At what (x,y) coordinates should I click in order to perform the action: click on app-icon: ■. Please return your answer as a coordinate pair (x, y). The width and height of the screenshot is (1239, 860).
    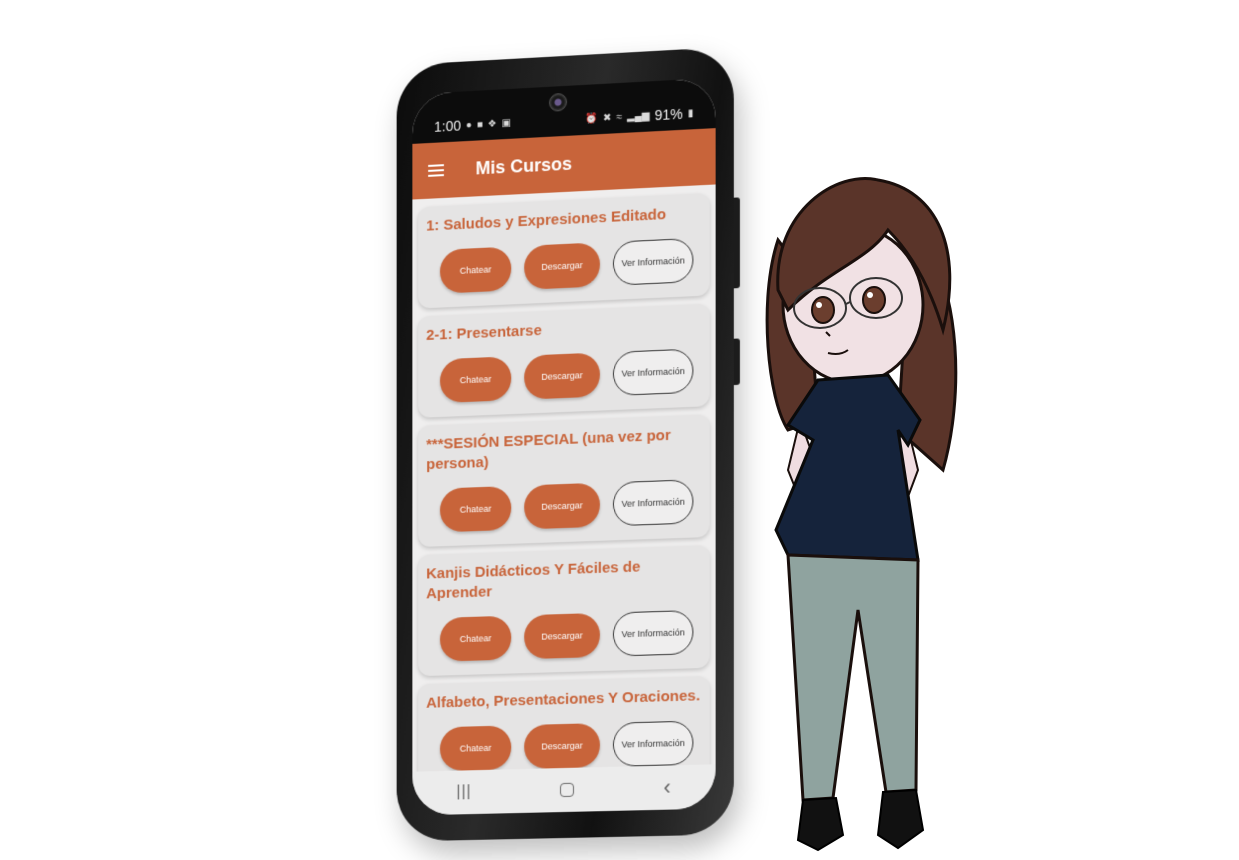
    Looking at the image, I should click on (480, 124).